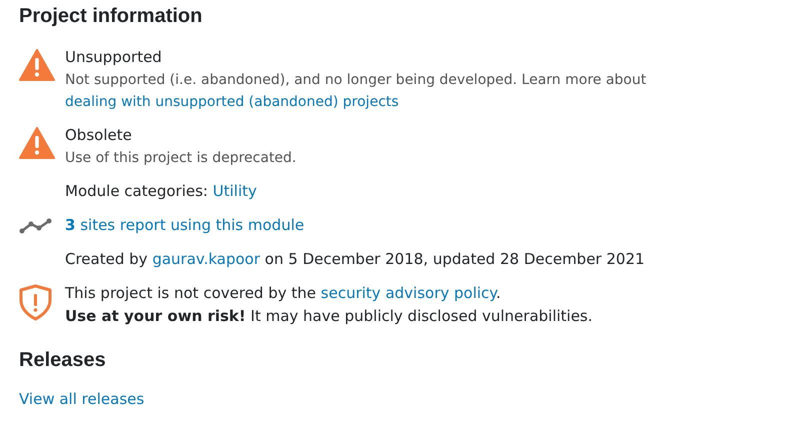 The width and height of the screenshot is (797, 432). Describe the element at coordinates (114, 57) in the screenshot. I see `status-title: Unsupported` at that location.